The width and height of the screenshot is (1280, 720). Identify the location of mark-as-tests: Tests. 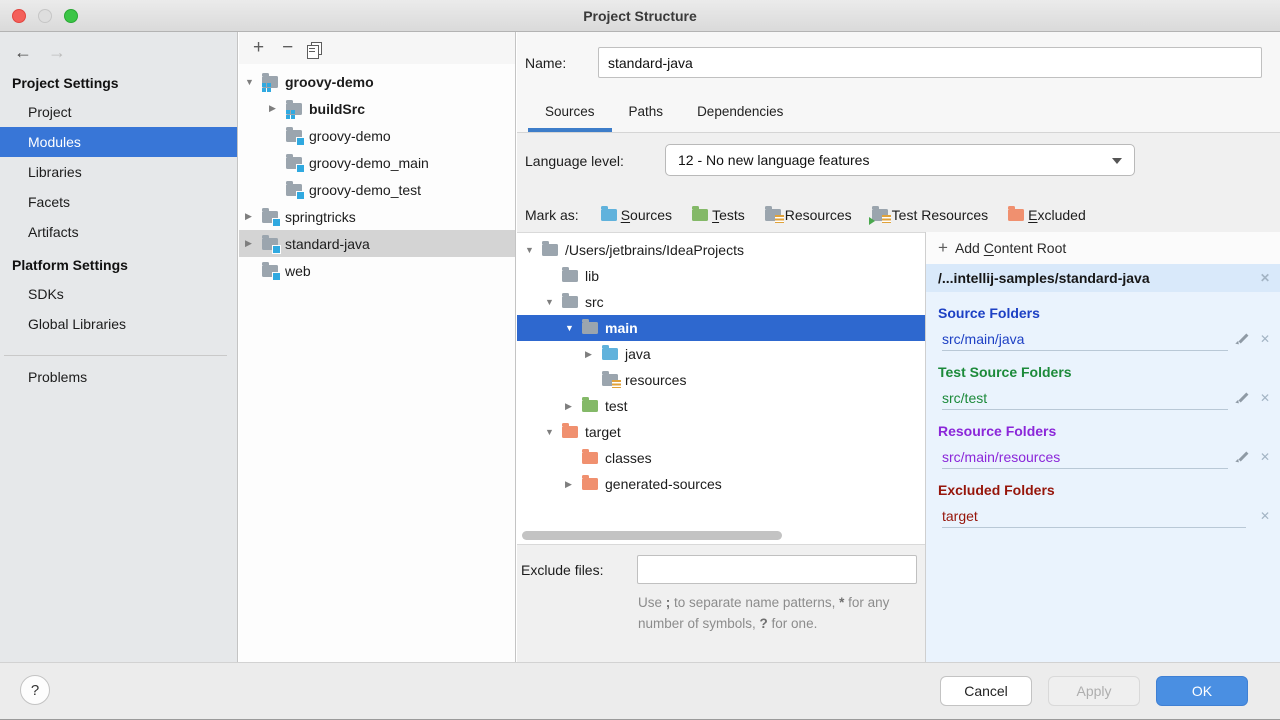
(718, 214).